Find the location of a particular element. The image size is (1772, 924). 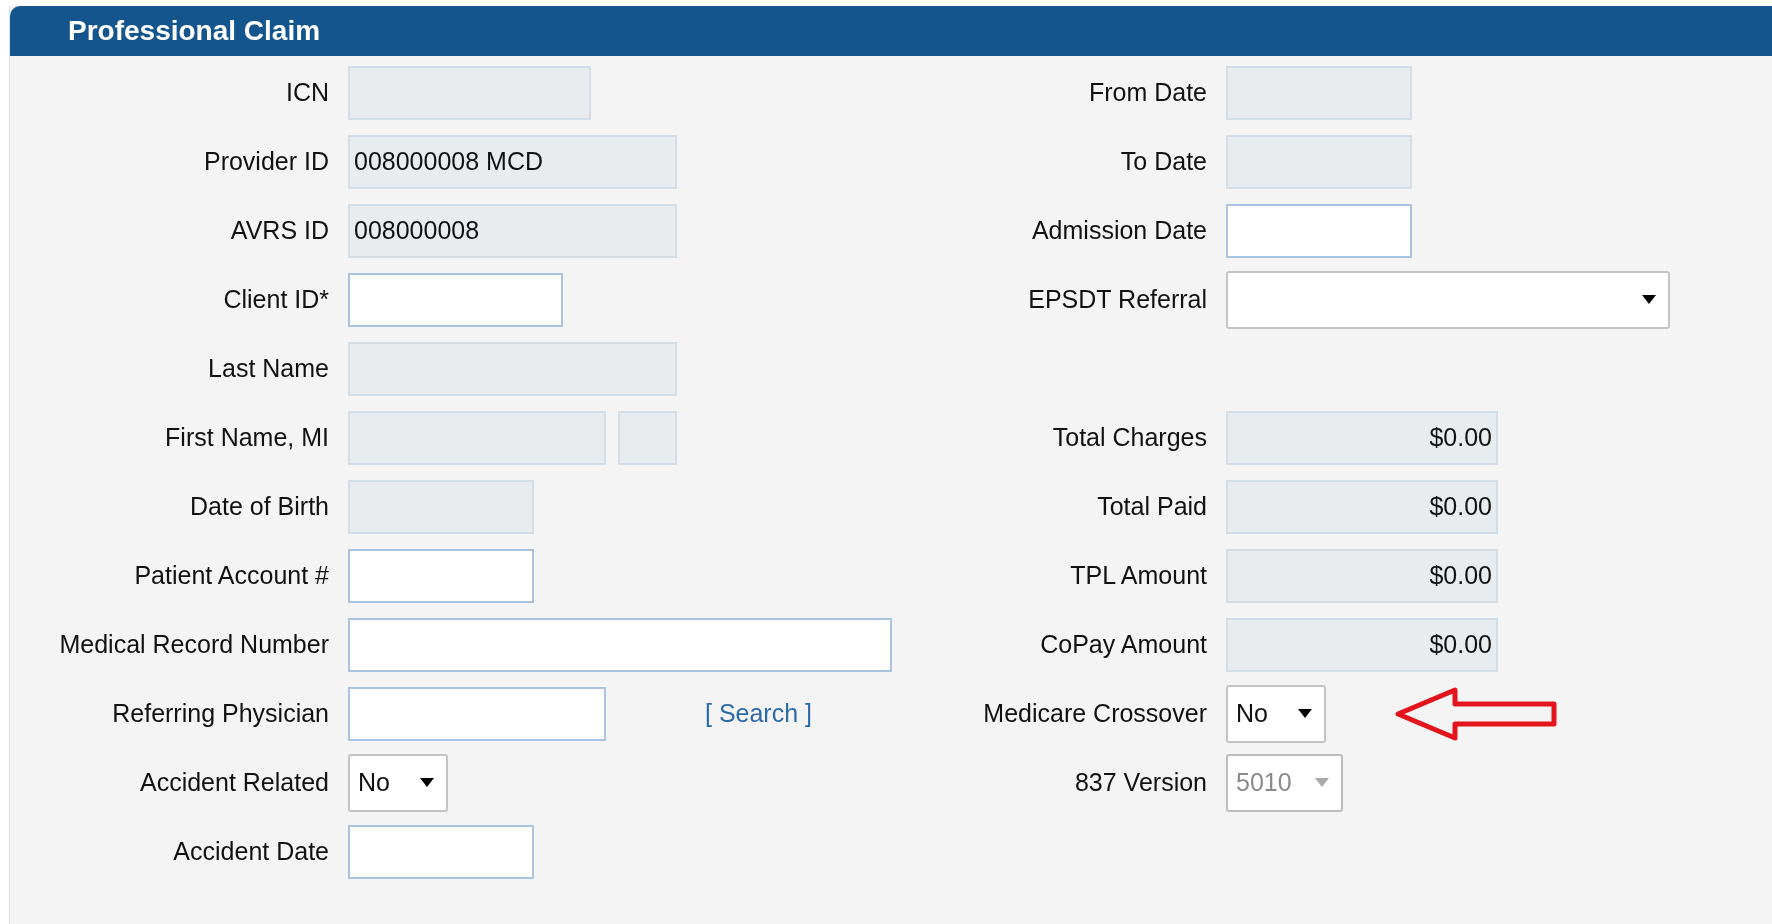

search-link: [ Search ] is located at coordinates (758, 713).